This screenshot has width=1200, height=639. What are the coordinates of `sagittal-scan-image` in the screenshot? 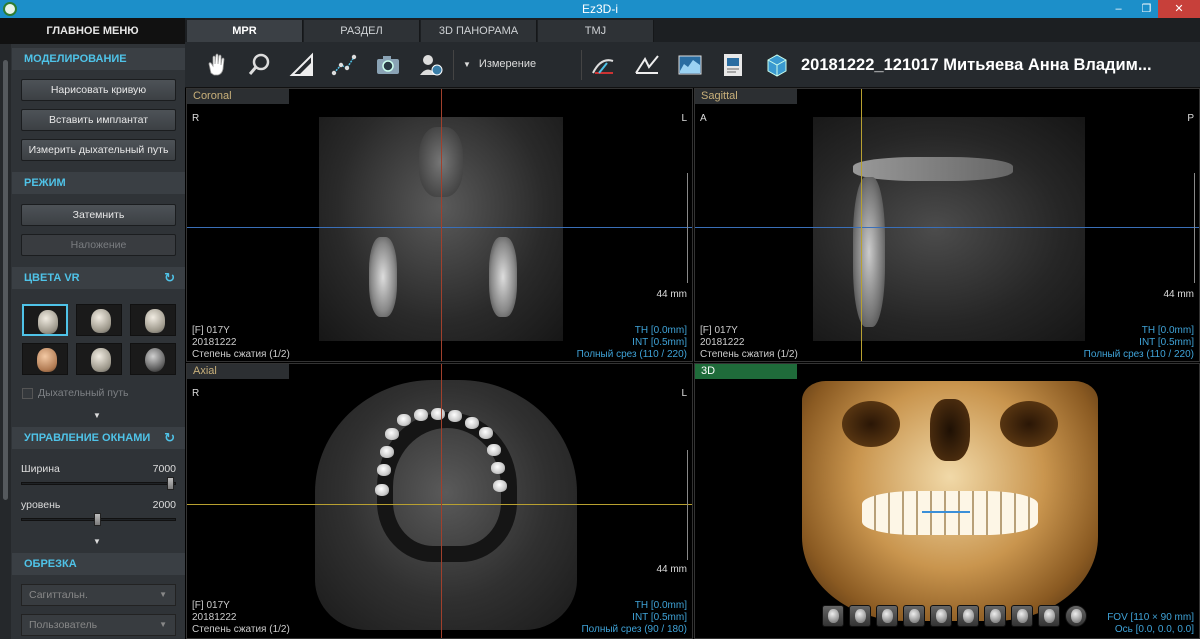 It's located at (949, 229).